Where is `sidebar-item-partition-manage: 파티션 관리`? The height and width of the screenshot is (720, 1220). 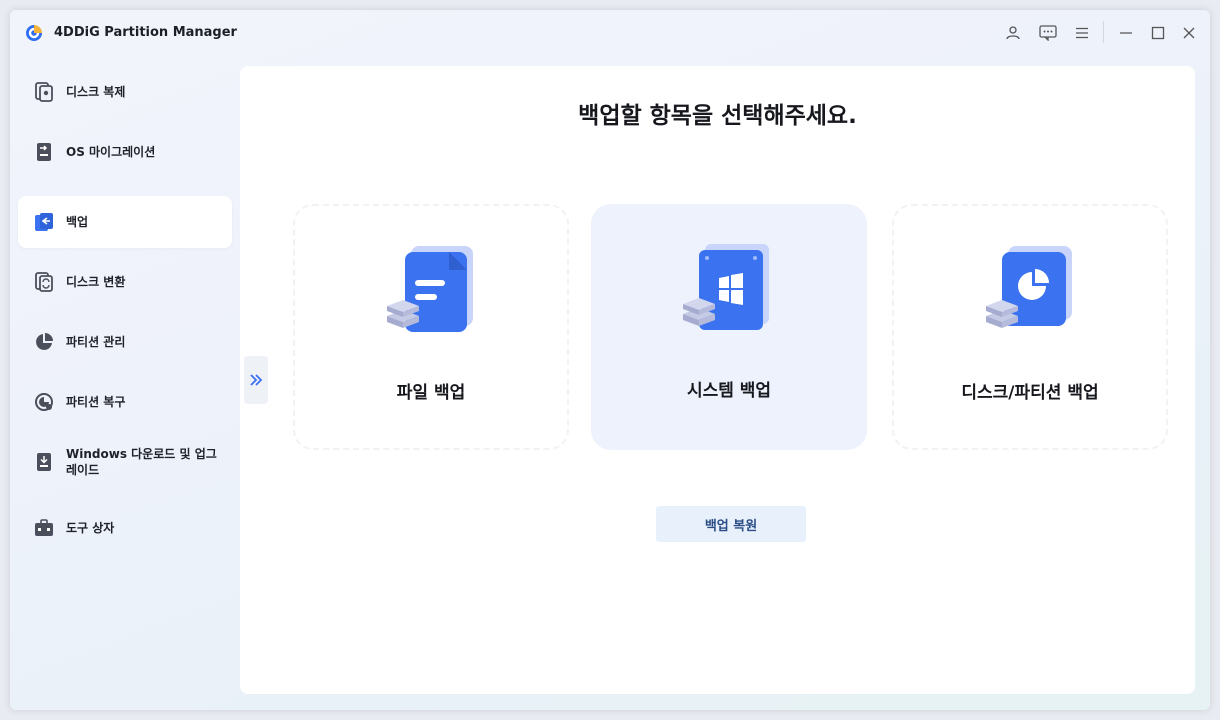
sidebar-item-partition-manage: 파티션 관리 is located at coordinates (125, 342).